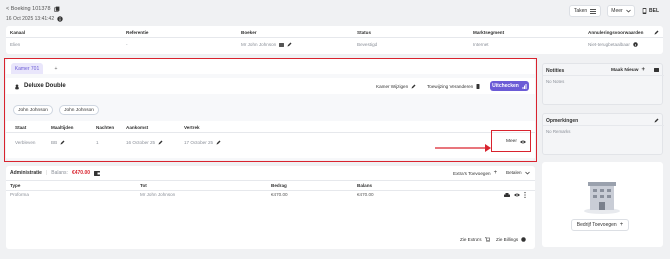 The image size is (670, 259). I want to click on nights-value: 1, so click(97, 142).